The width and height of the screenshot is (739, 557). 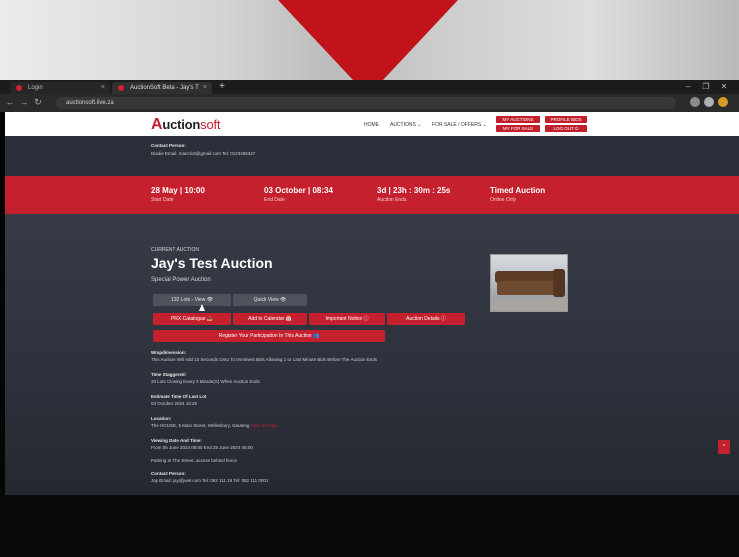 I want to click on add-to-calendar-button: Add to Calendar 📅, so click(x=270, y=319).